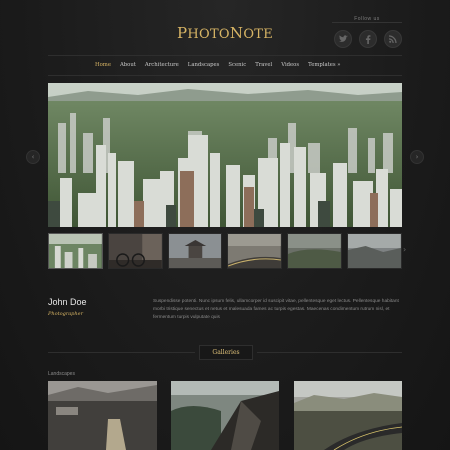  Describe the element at coordinates (204, 65) in the screenshot. I see `nav-landscapes: Landscapes` at that location.